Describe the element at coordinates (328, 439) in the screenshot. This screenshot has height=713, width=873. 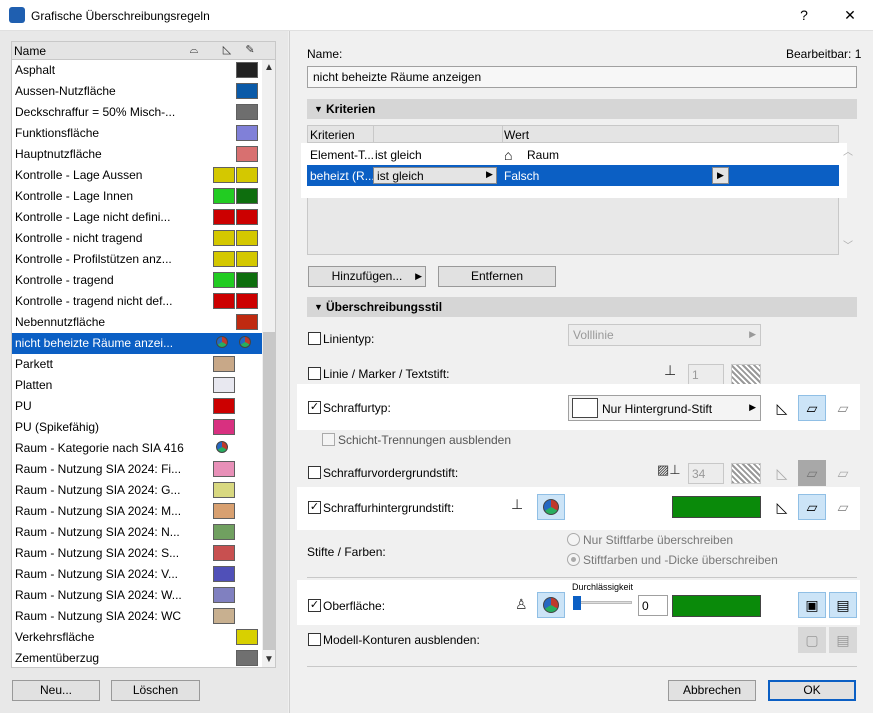
I see `hide-layers-checkbox` at that location.